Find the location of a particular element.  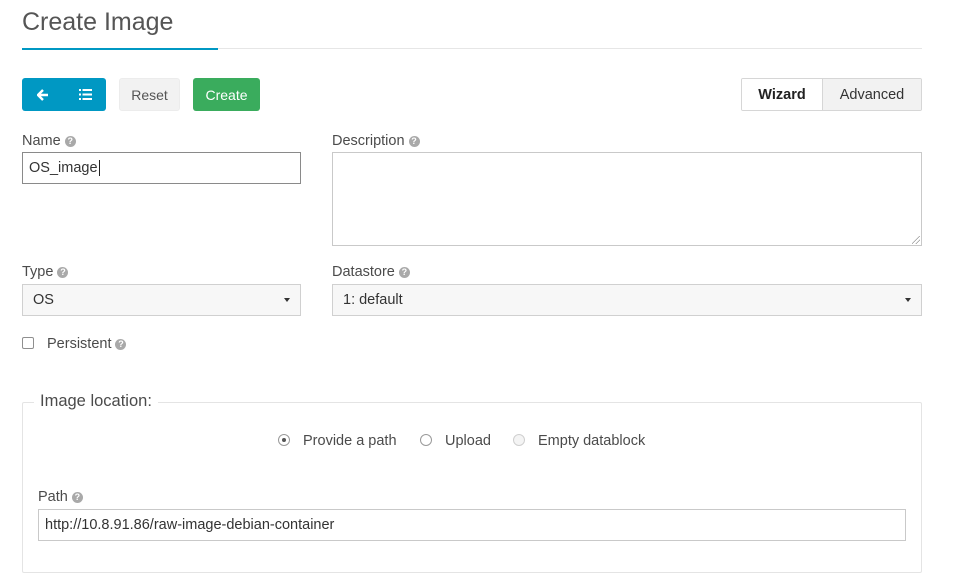

persistent-label: Persistent ? is located at coordinates (87, 344).